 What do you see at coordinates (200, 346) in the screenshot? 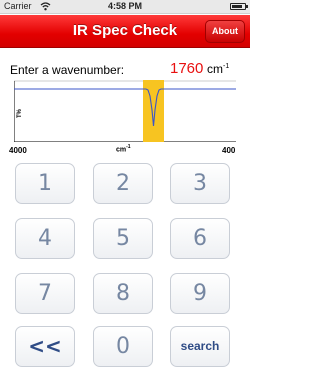
I see `search-button: search` at bounding box center [200, 346].